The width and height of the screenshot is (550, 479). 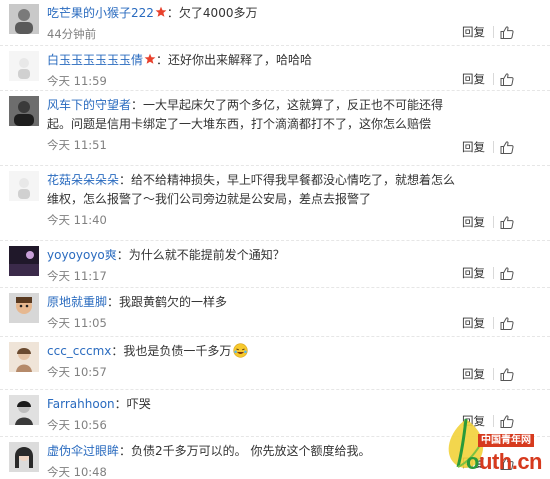 I want to click on comment-line: Farrahhoon：吓哭, so click(x=255, y=404).